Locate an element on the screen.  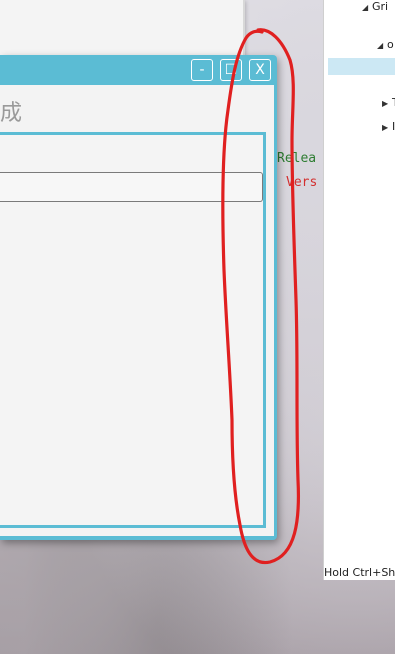
tree-item: ▶T is located at coordinates (388, 104).